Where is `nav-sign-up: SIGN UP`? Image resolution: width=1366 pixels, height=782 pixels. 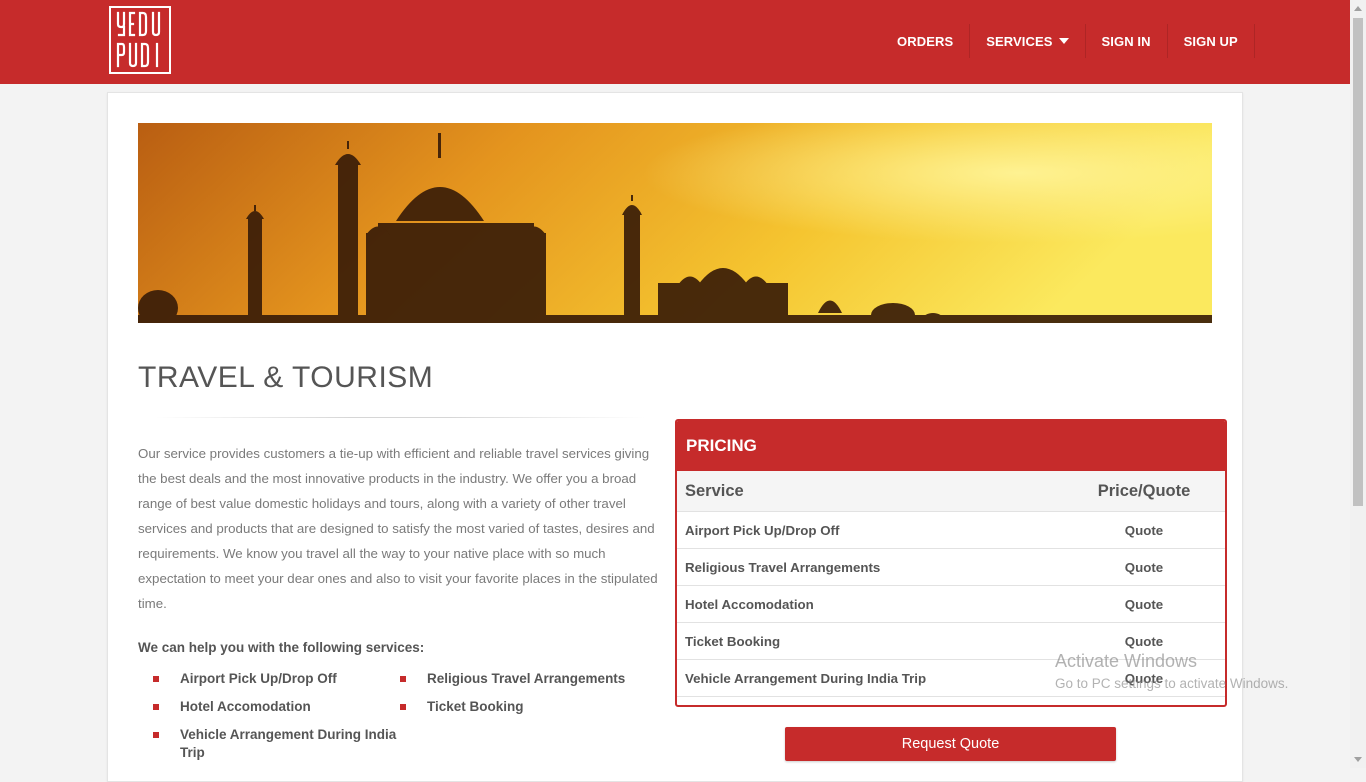
nav-sign-up: SIGN UP is located at coordinates (1211, 41).